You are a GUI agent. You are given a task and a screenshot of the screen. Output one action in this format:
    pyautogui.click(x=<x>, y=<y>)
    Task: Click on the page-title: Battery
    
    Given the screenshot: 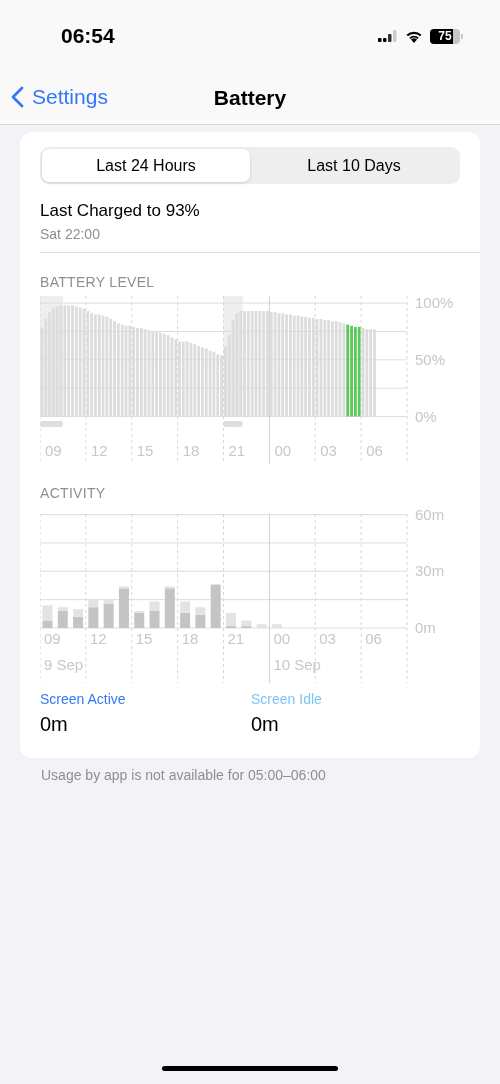 What is the action you would take?
    pyautogui.click(x=250, y=98)
    